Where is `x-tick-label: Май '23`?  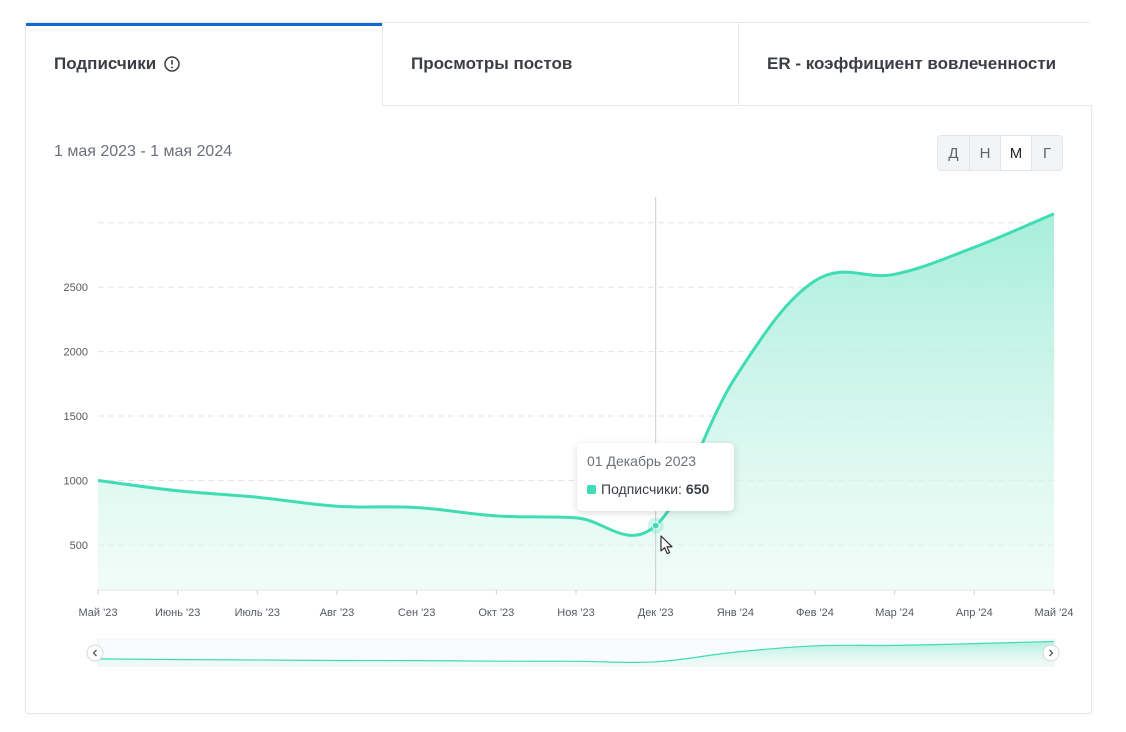
x-tick-label: Май '23 is located at coordinates (98, 613).